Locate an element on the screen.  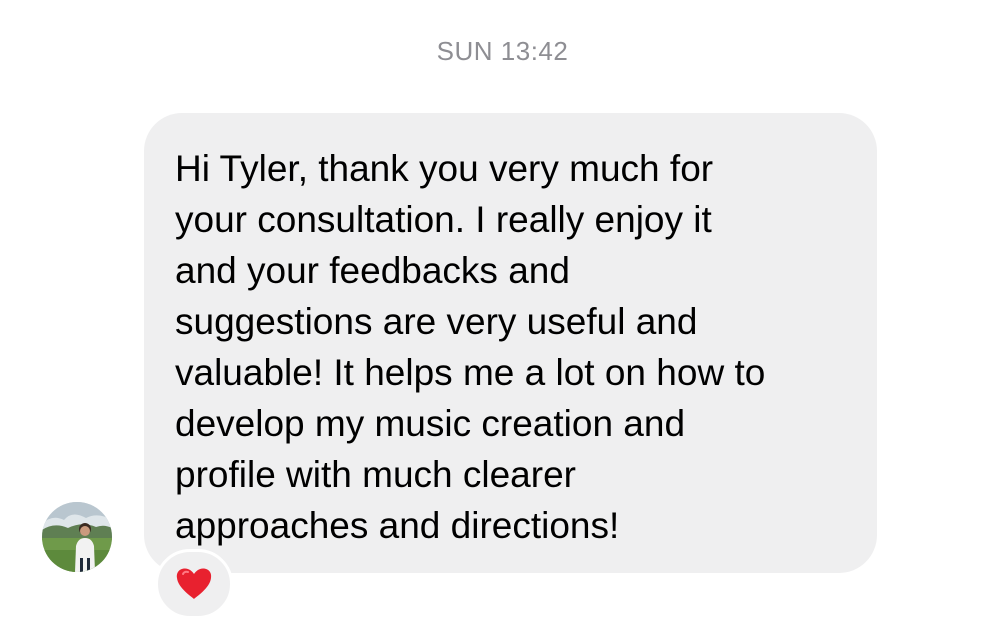
heart-icon is located at coordinates (194, 583).